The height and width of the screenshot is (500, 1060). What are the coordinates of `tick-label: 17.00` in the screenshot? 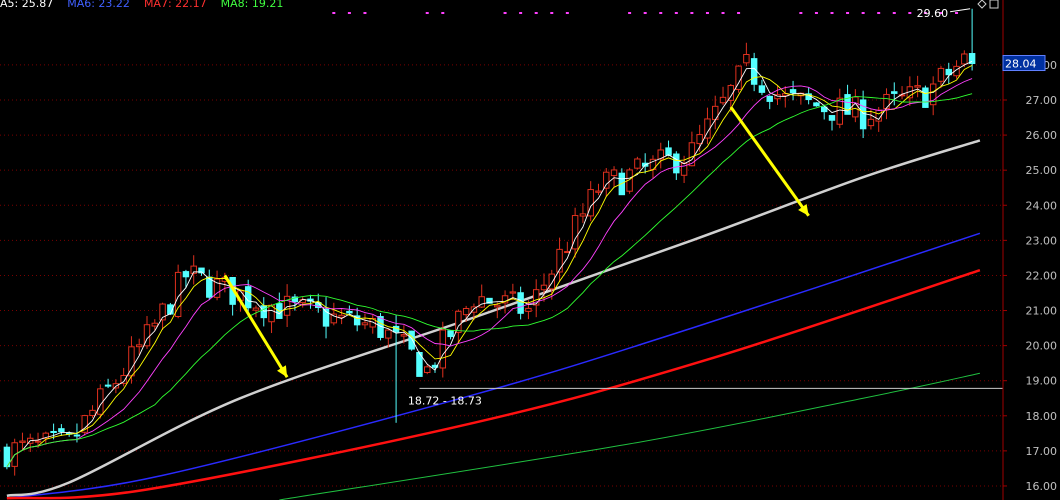 It's located at (1042, 451).